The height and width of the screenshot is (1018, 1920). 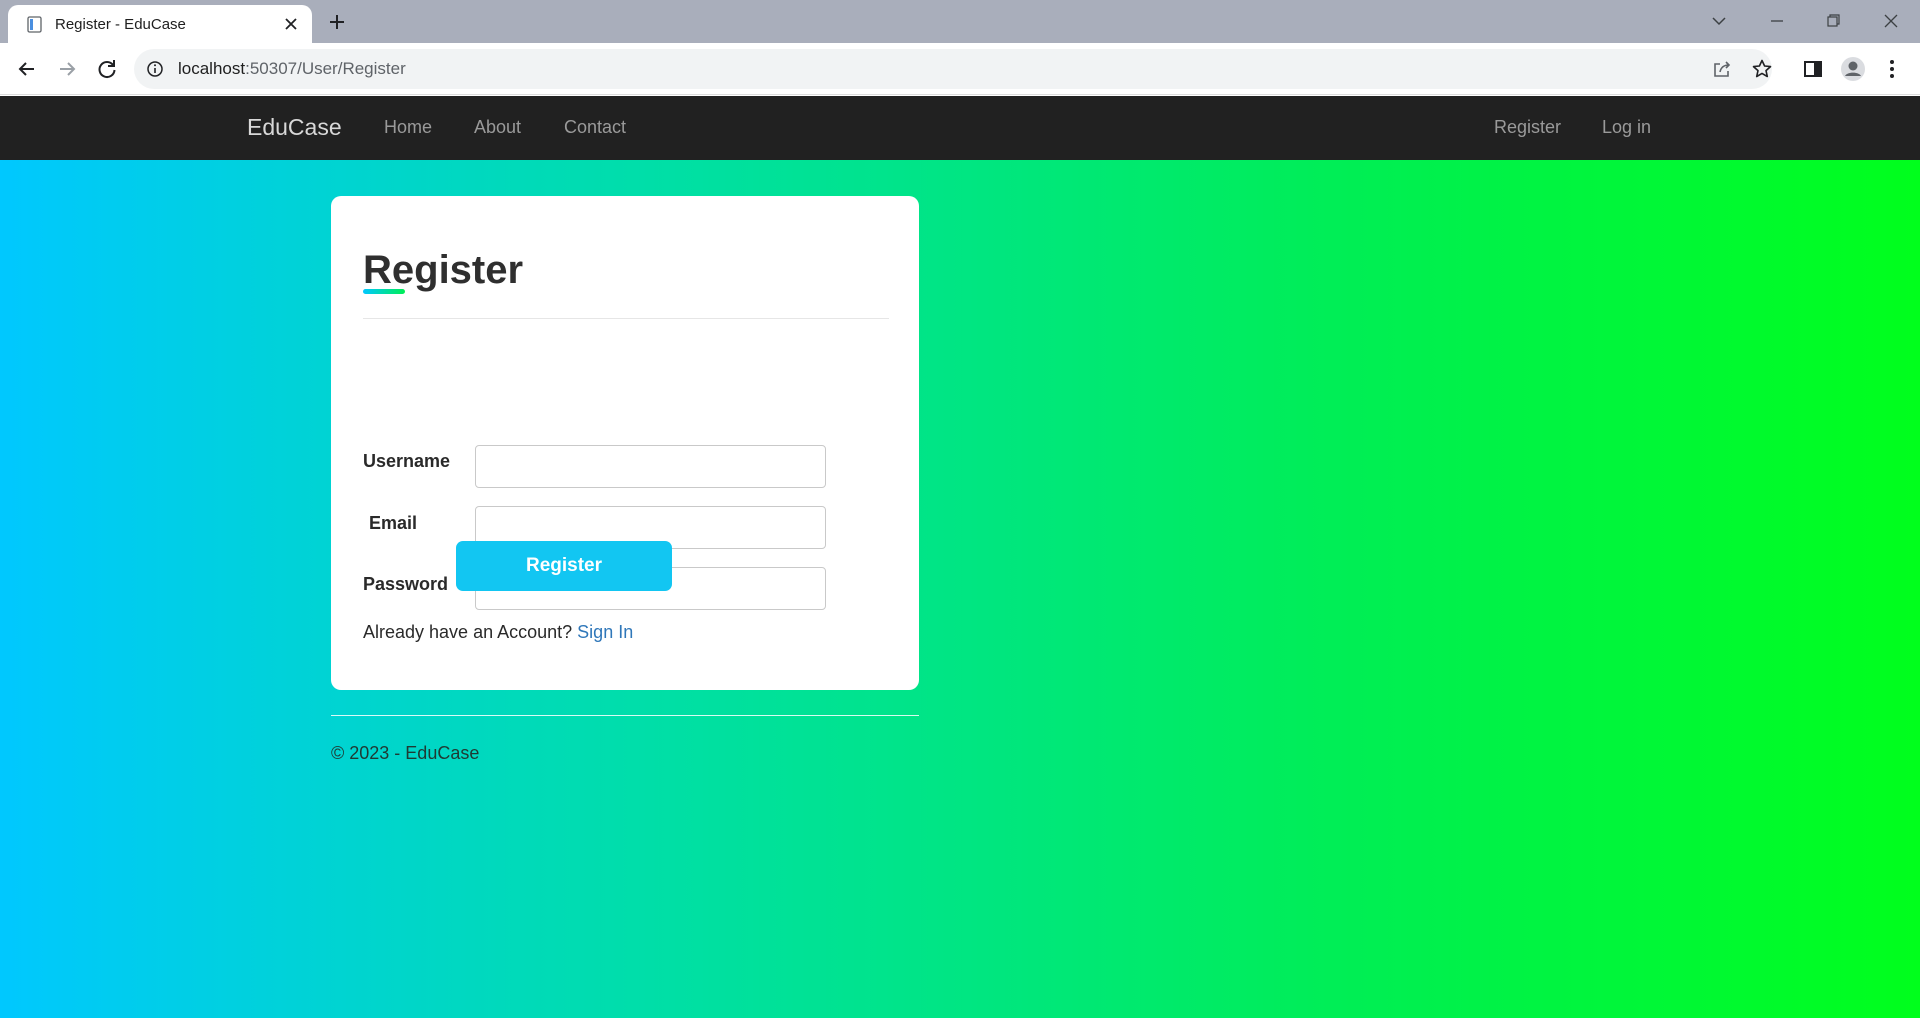 I want to click on browser-tabstrip: Register - EduCase, so click(x=960, y=21).